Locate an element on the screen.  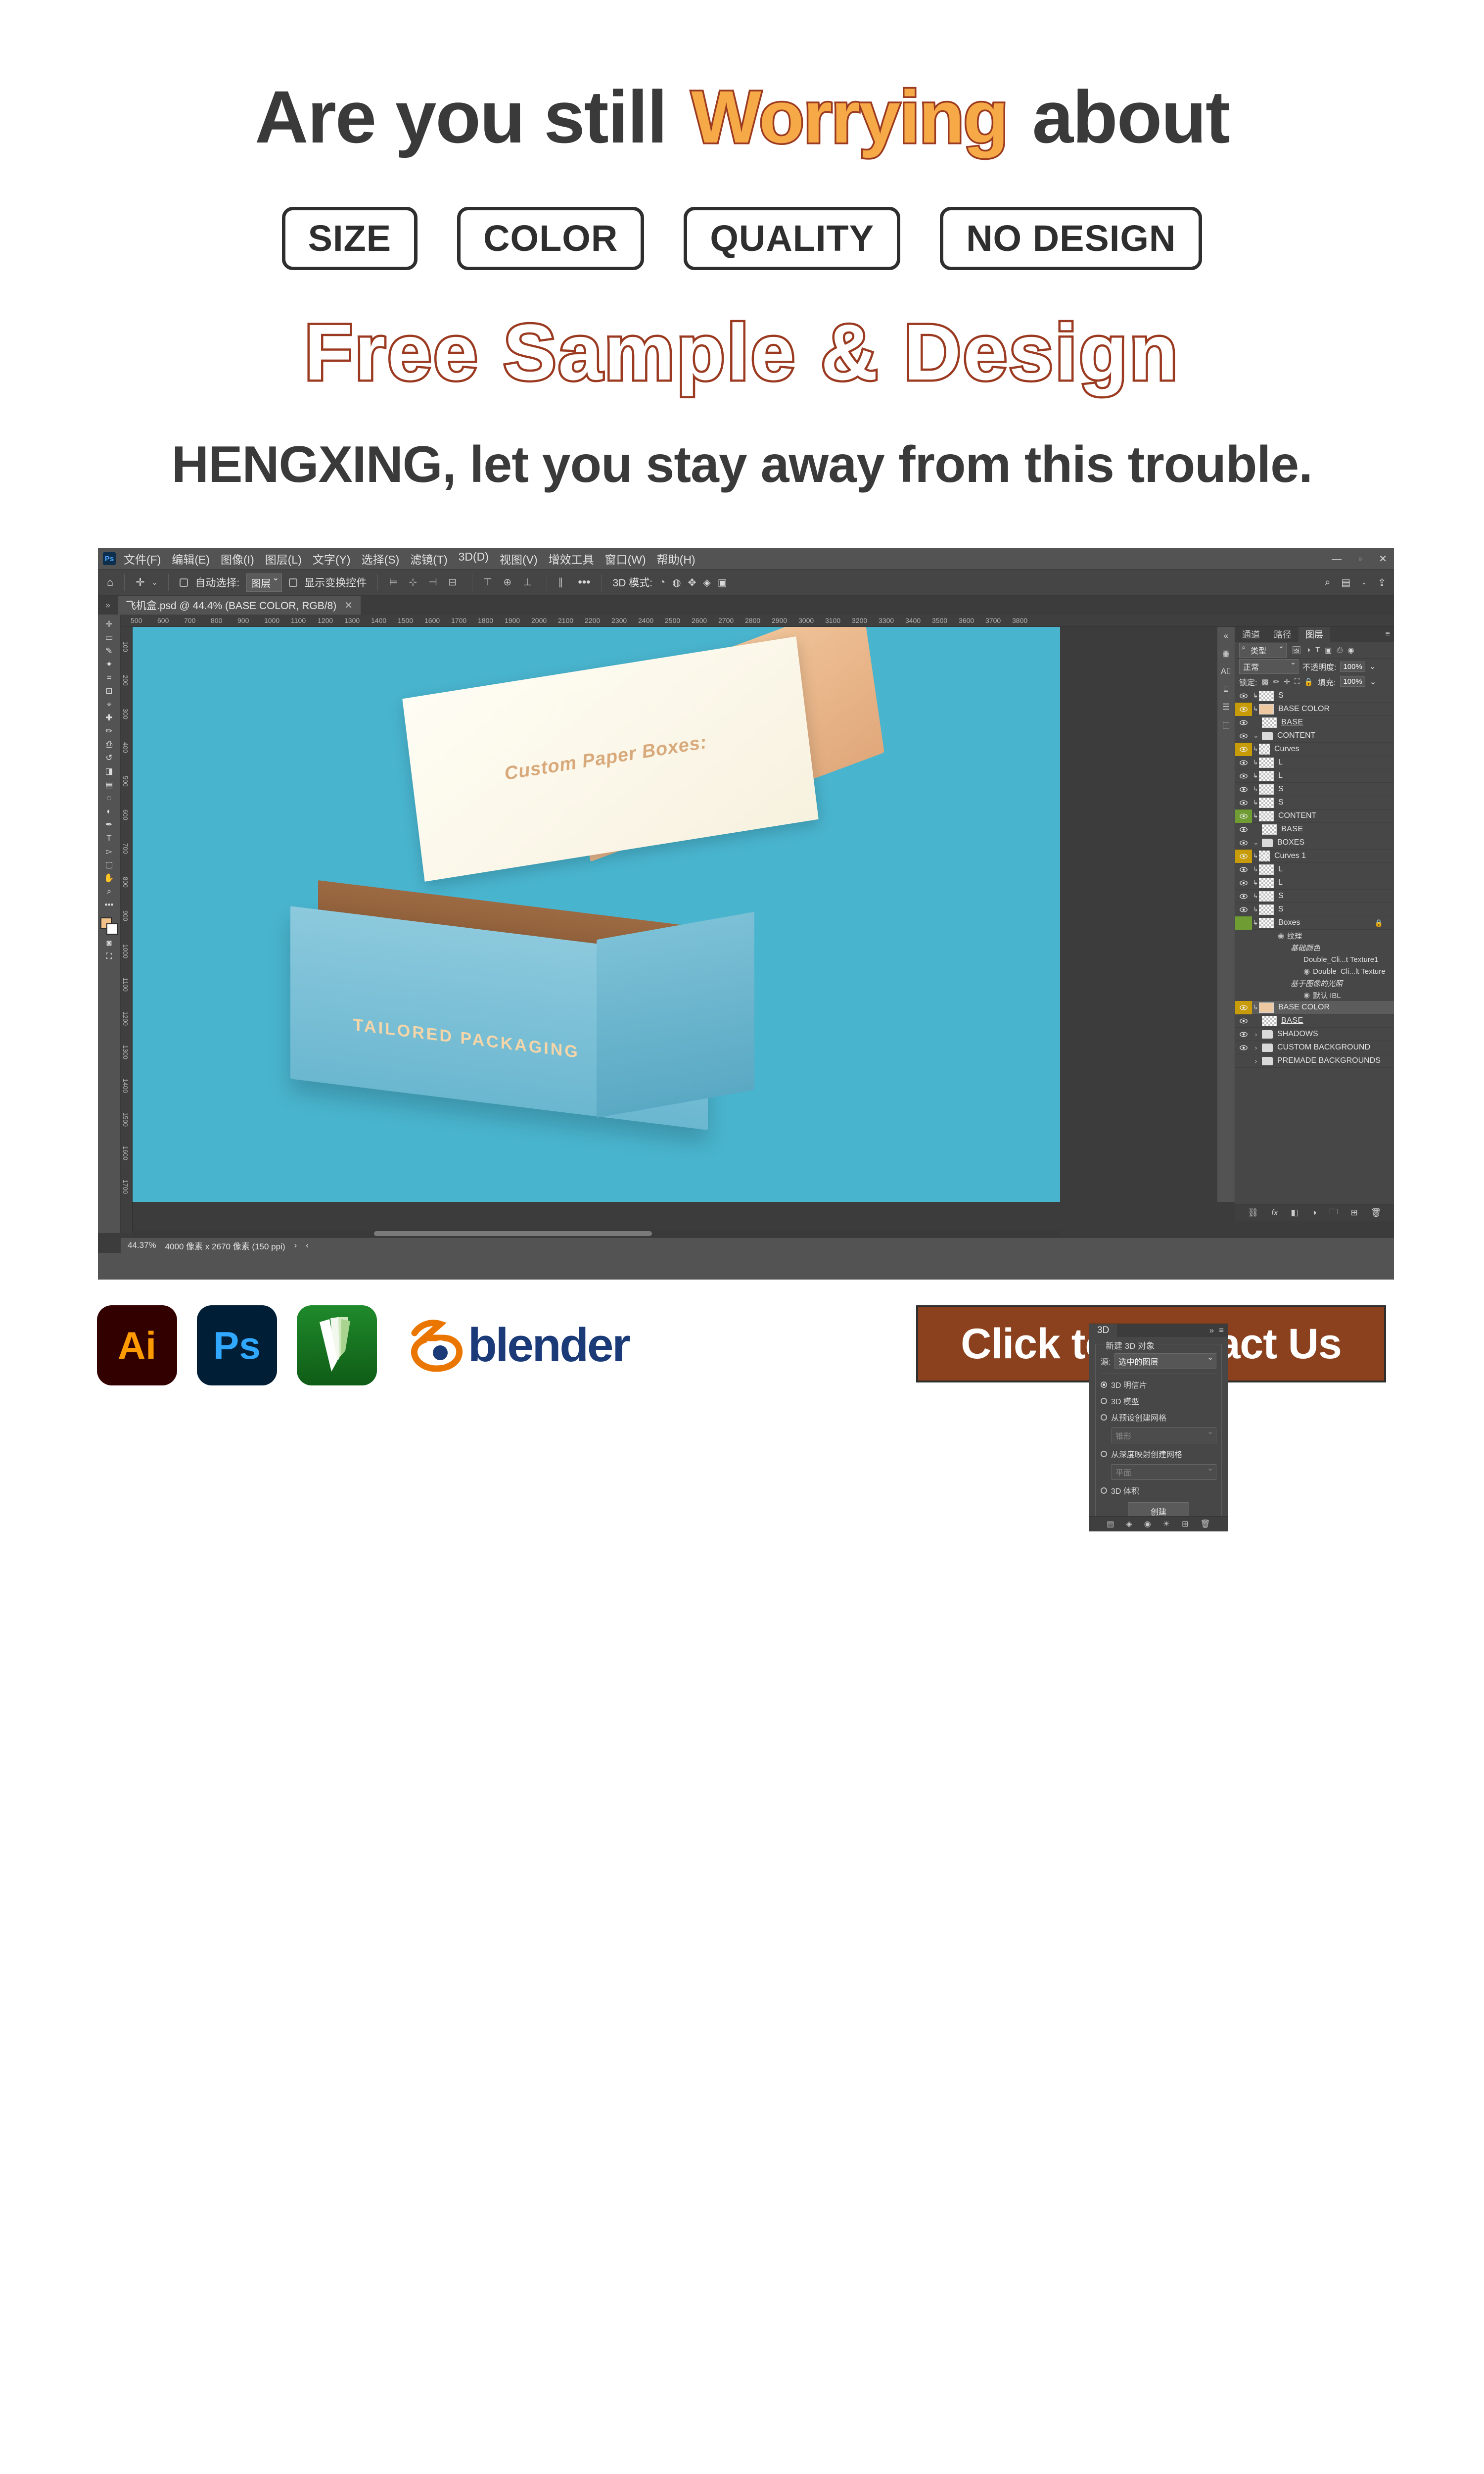
document-tab: 飞机盒.psd @ 44.4% (BASE COLOR, RGB/8) ✕ is located at coordinates (239, 606).